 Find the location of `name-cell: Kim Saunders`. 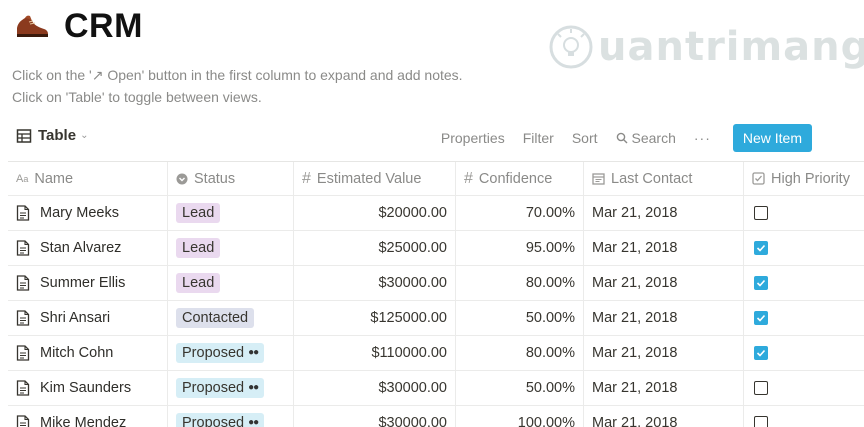

name-cell: Kim Saunders is located at coordinates (88, 388).